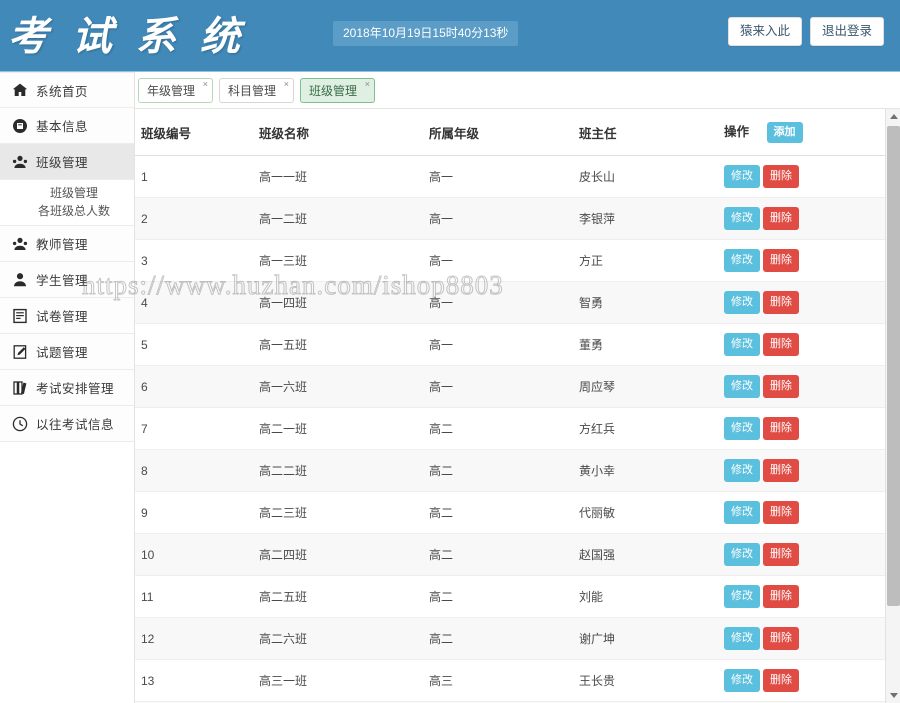 The height and width of the screenshot is (703, 900). I want to click on submenu-item-class-totals: 各班级总人数, so click(67, 211).